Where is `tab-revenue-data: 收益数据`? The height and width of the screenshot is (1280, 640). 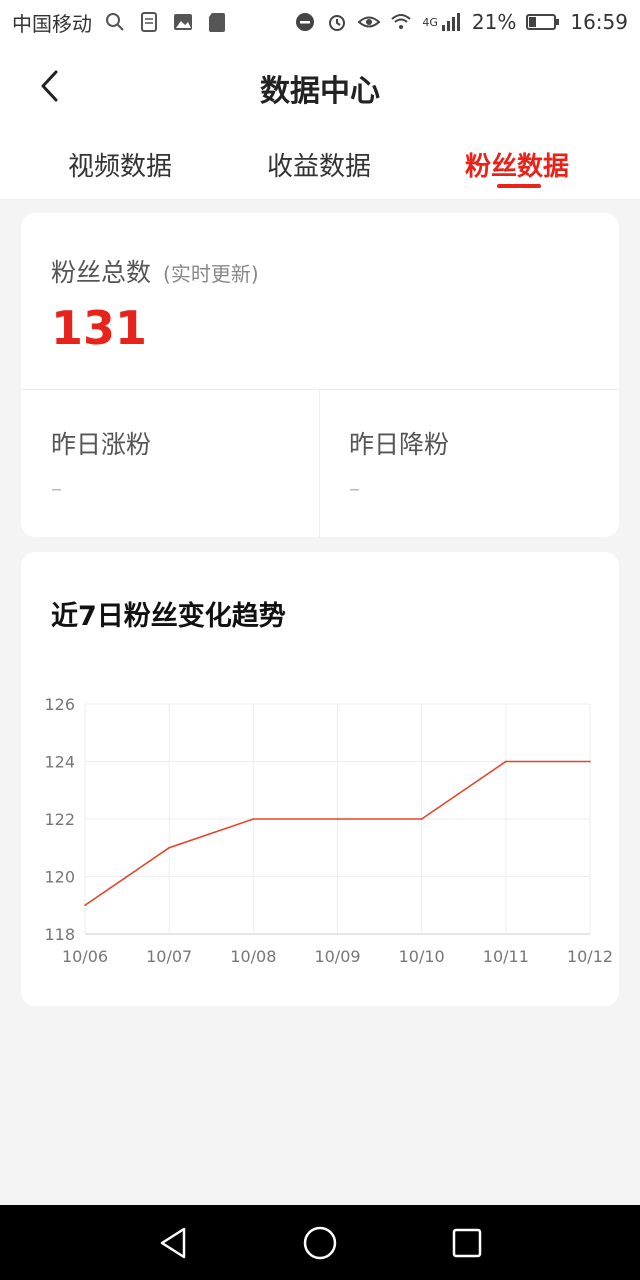
tab-revenue-data: 收益数据 is located at coordinates (319, 164).